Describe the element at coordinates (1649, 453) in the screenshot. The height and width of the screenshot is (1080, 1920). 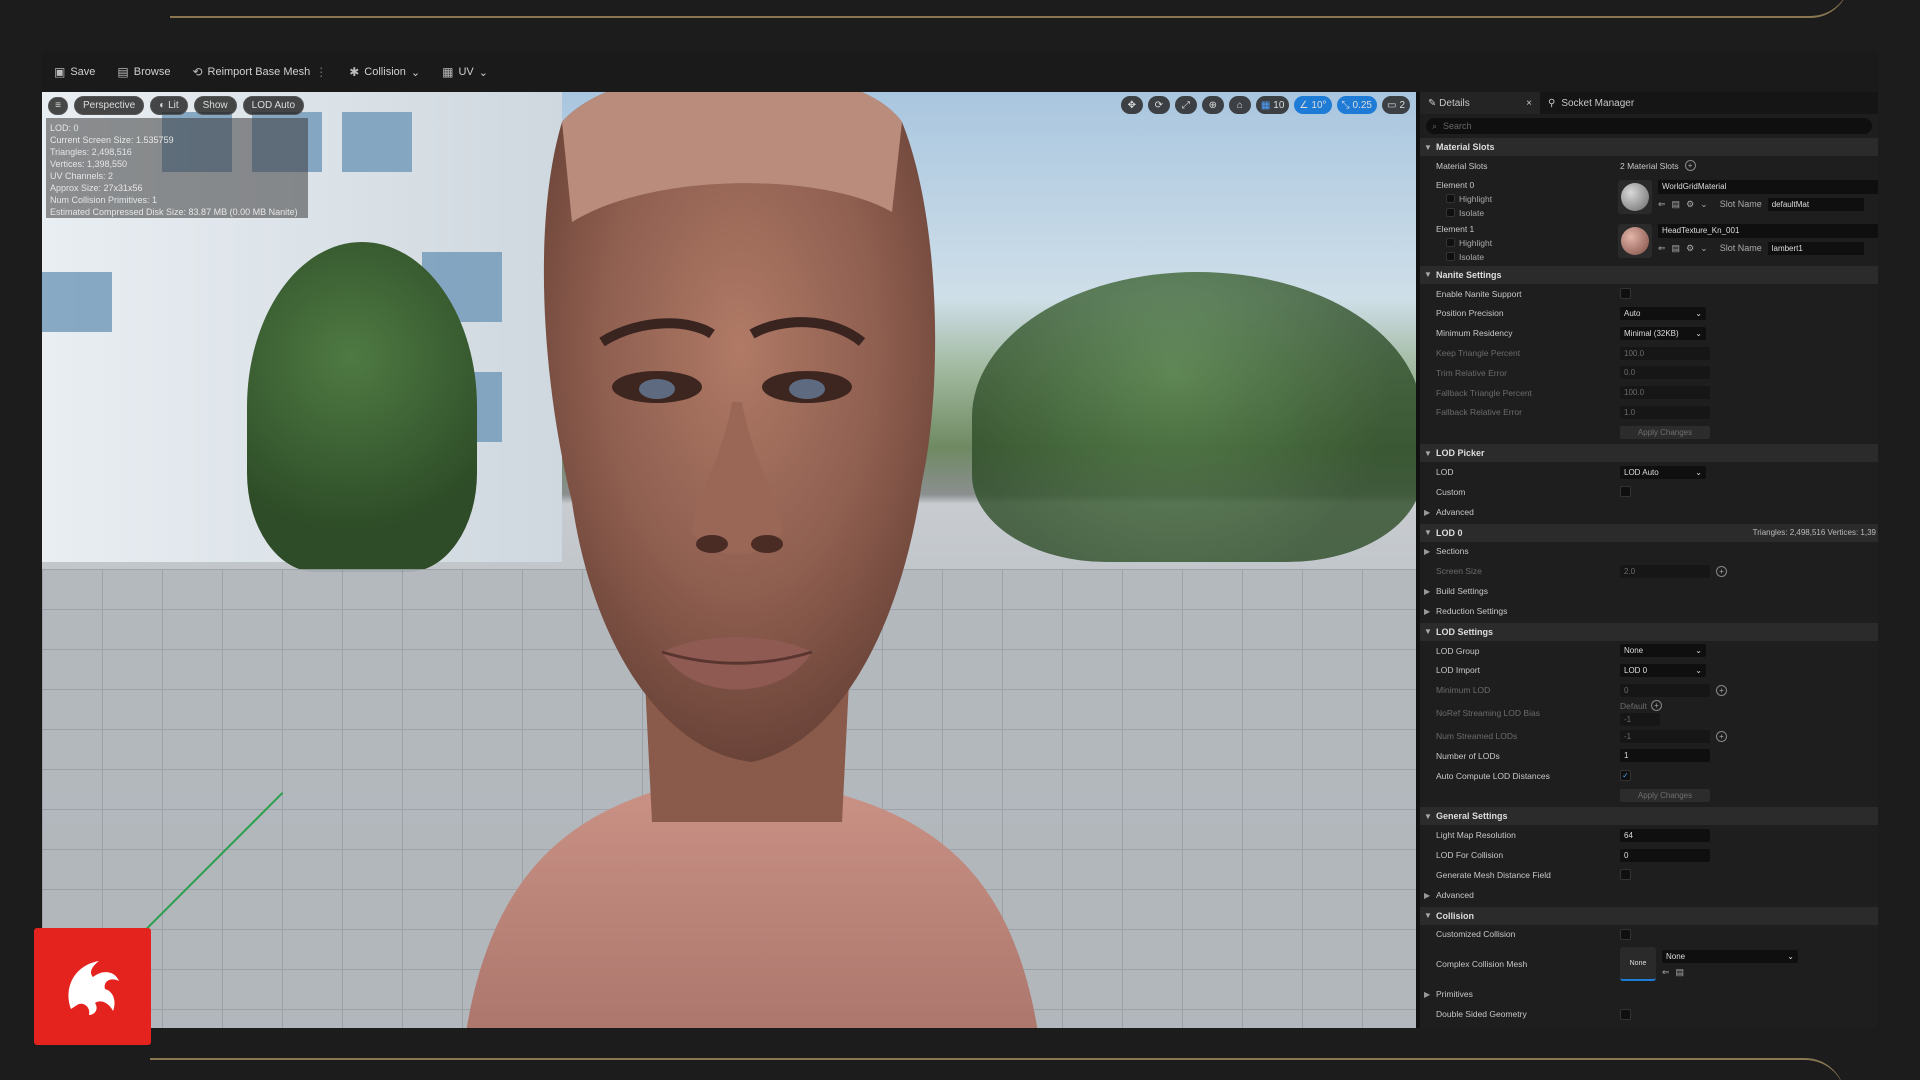
I see `section-lod-picker: ▼ LOD Picker` at that location.